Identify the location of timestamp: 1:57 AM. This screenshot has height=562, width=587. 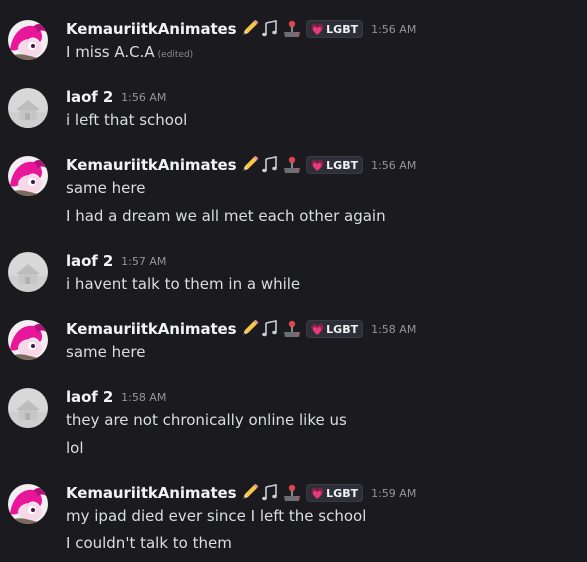
(143, 261).